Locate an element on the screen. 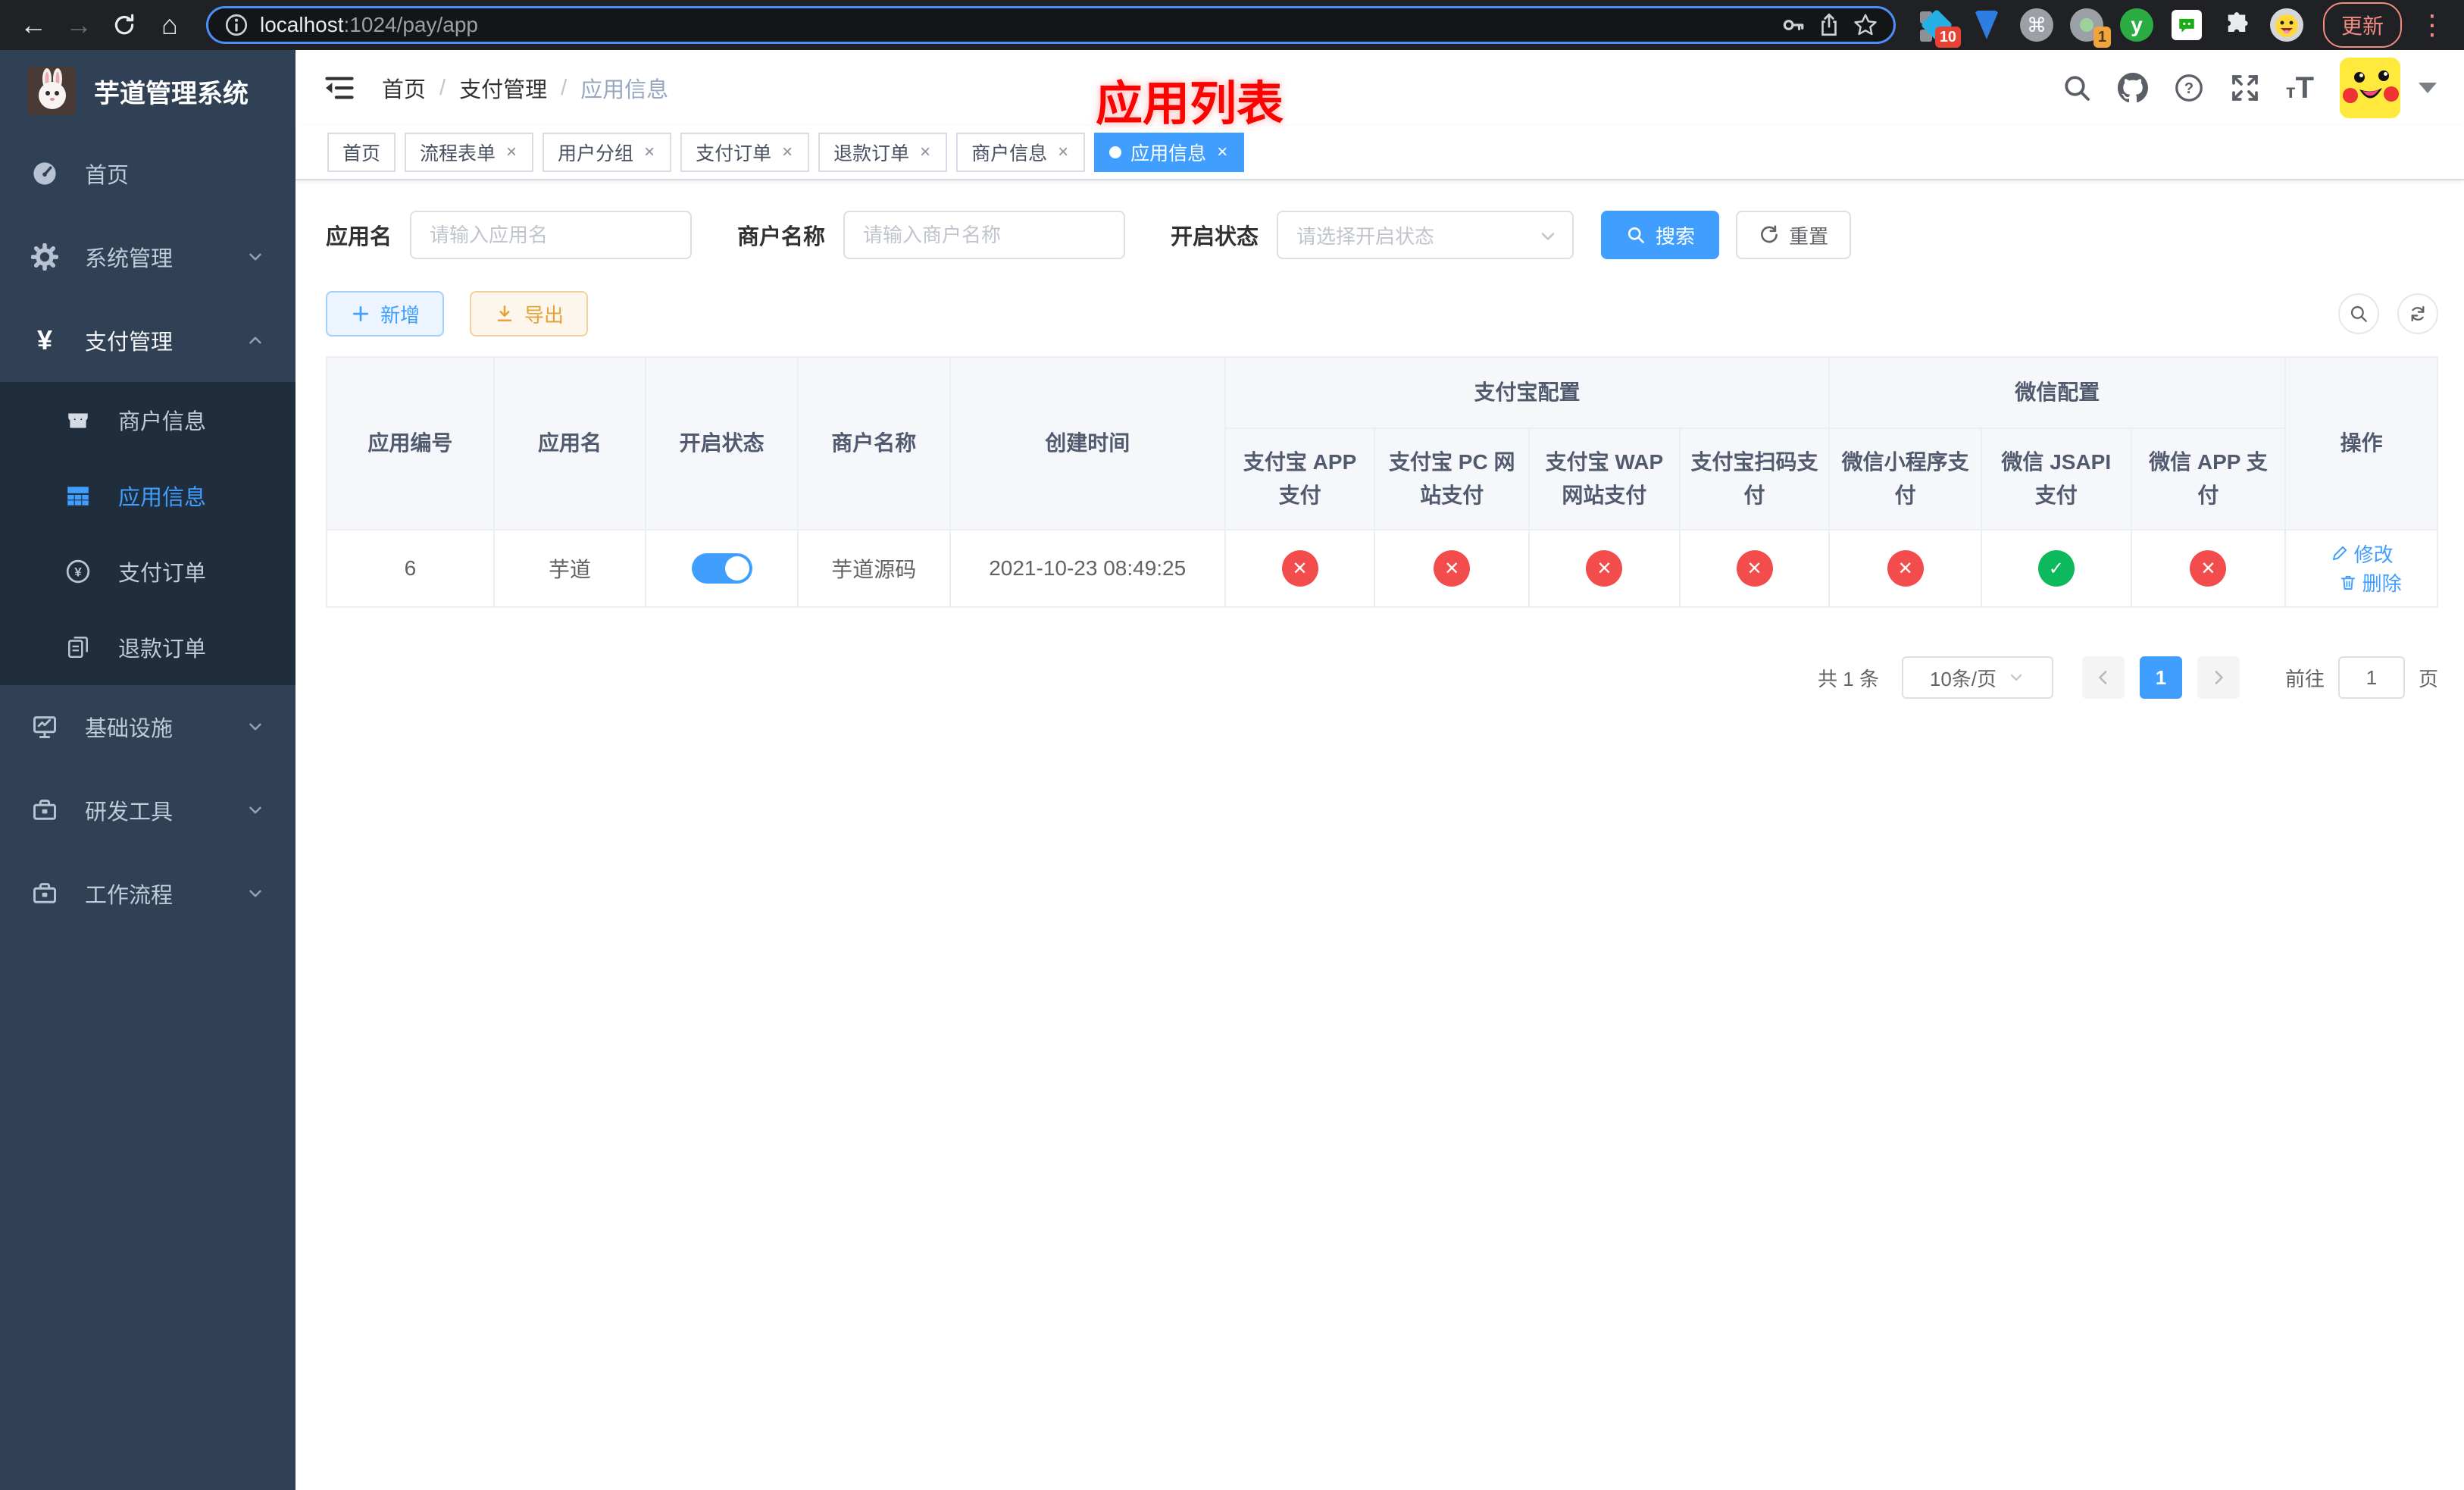  sidebar-item-home: 首页 is located at coordinates (147, 174).